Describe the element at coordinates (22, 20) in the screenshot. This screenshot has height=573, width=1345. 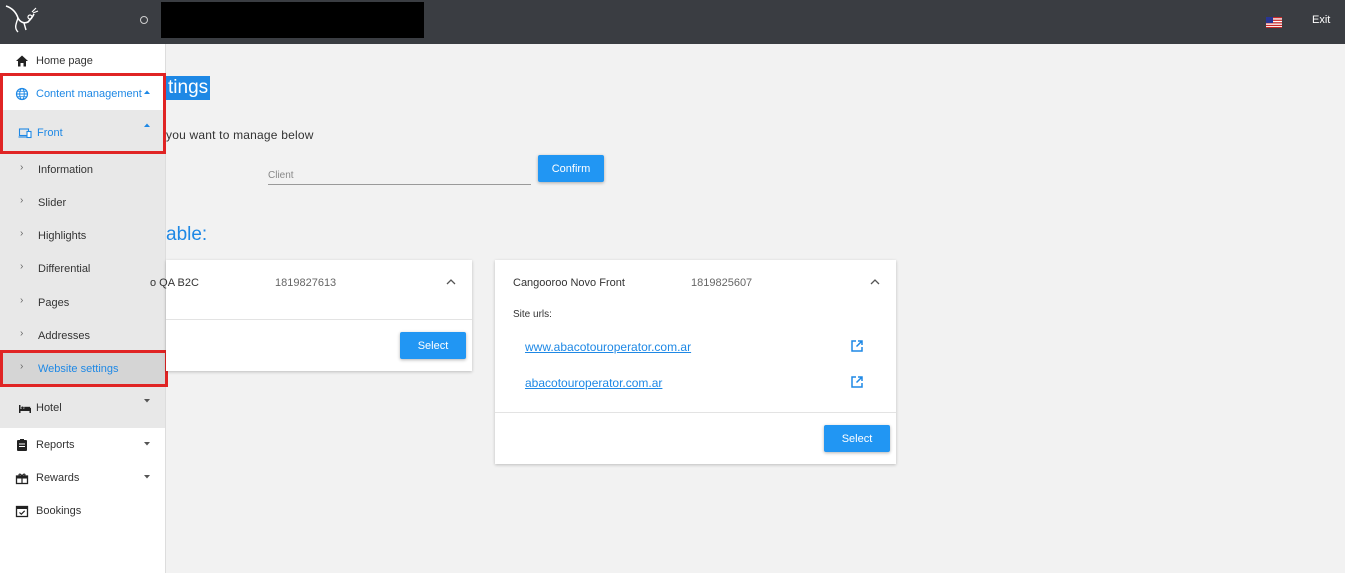
I see `kangaroo-logo-icon` at that location.